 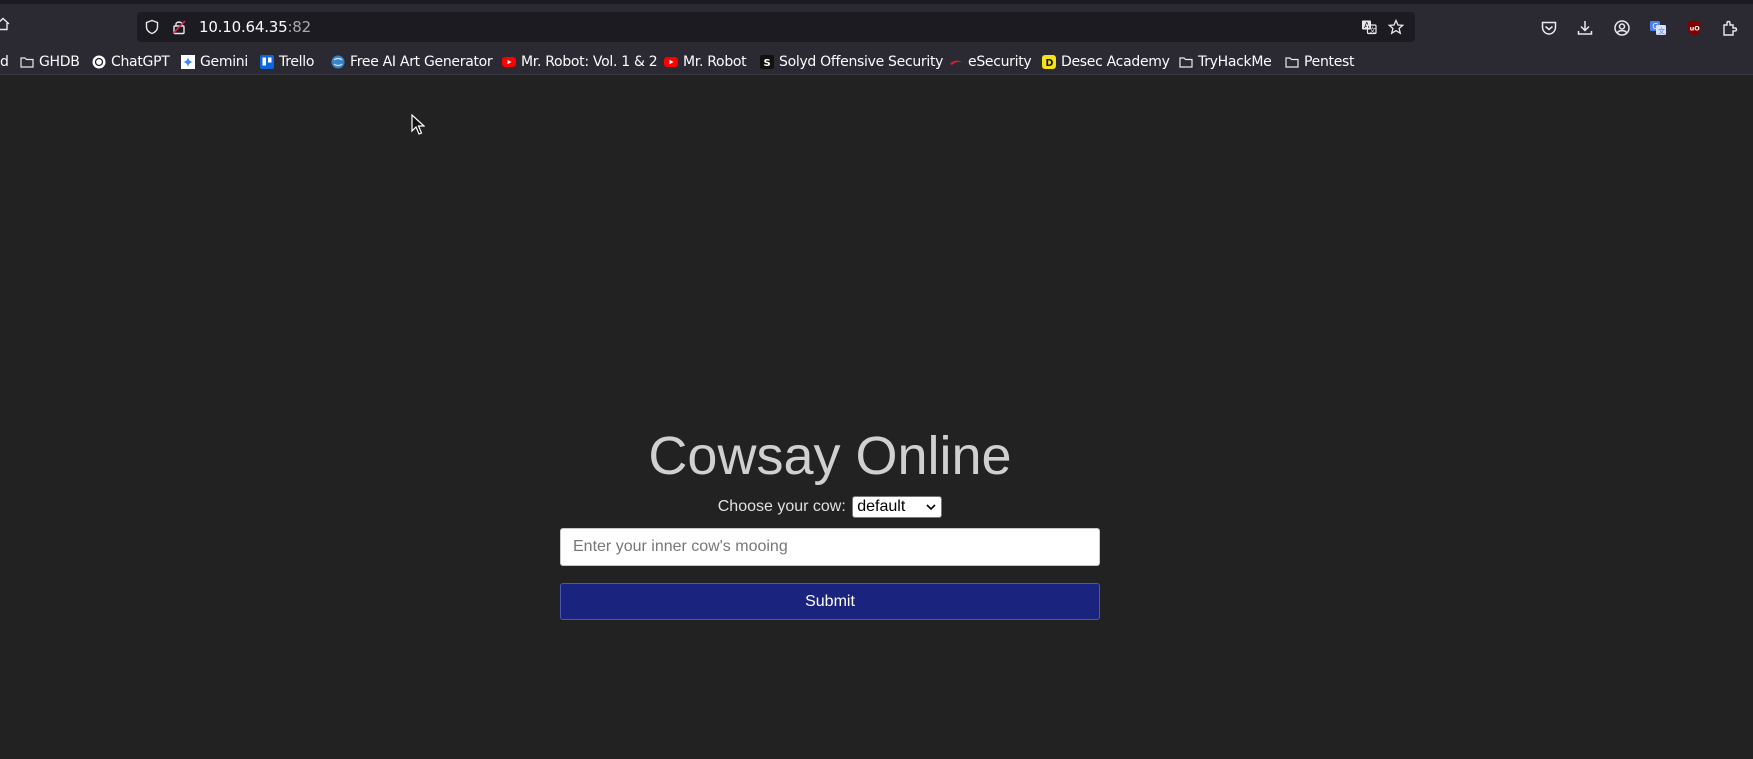 What do you see at coordinates (830, 601) in the screenshot?
I see `submit-button: Submit` at bounding box center [830, 601].